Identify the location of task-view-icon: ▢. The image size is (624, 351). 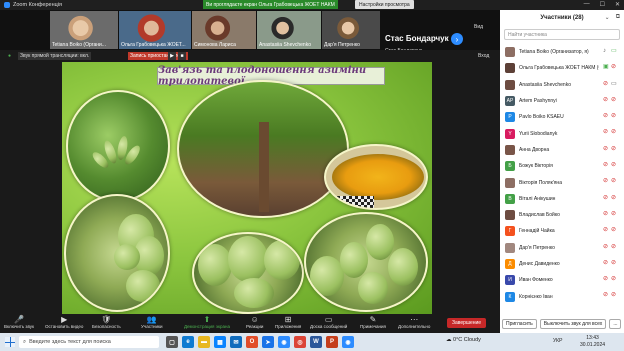
(172, 342).